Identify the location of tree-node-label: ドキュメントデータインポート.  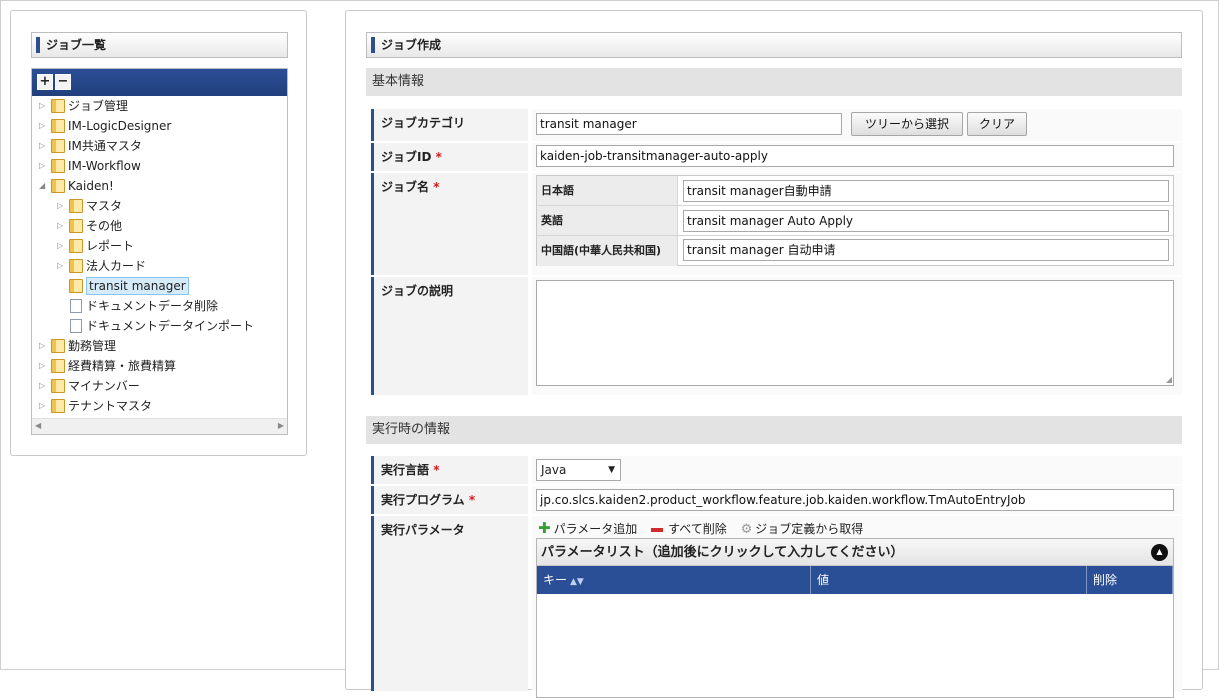
(170, 326).